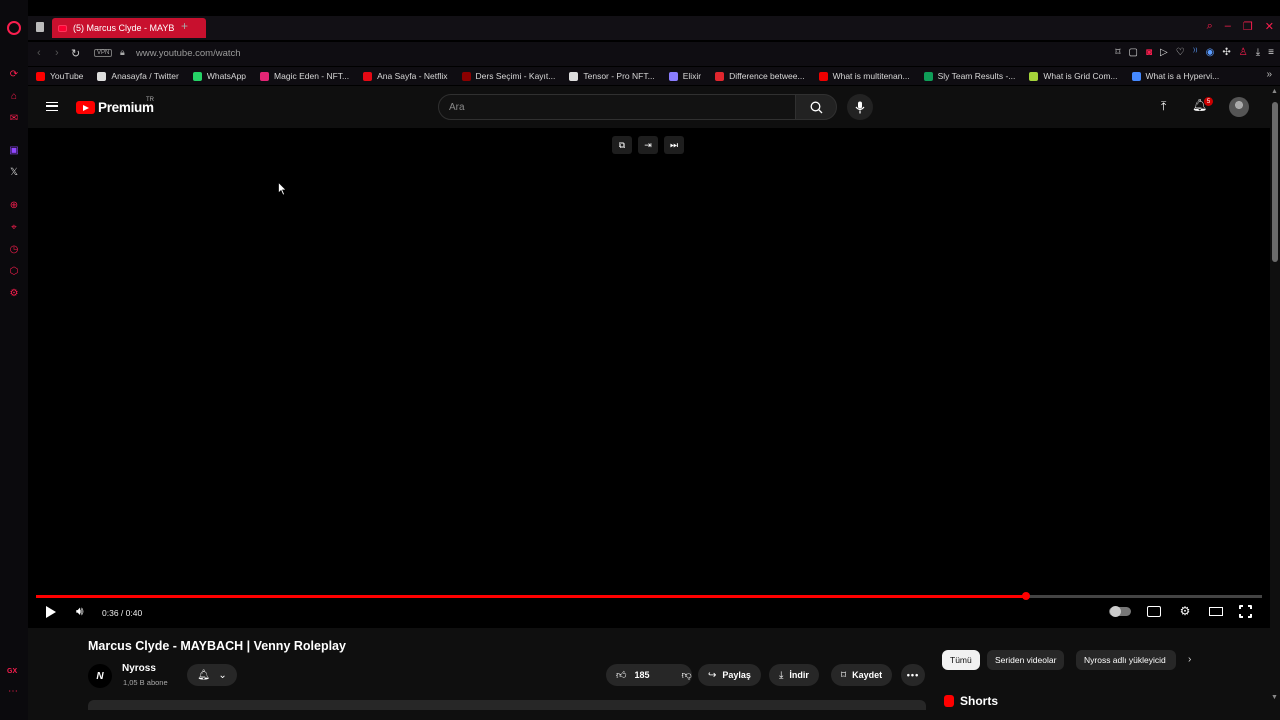 Image resolution: width=1280 pixels, height=720 pixels. Describe the element at coordinates (1258, 52) in the screenshot. I see `download-icon: ⤓` at that location.